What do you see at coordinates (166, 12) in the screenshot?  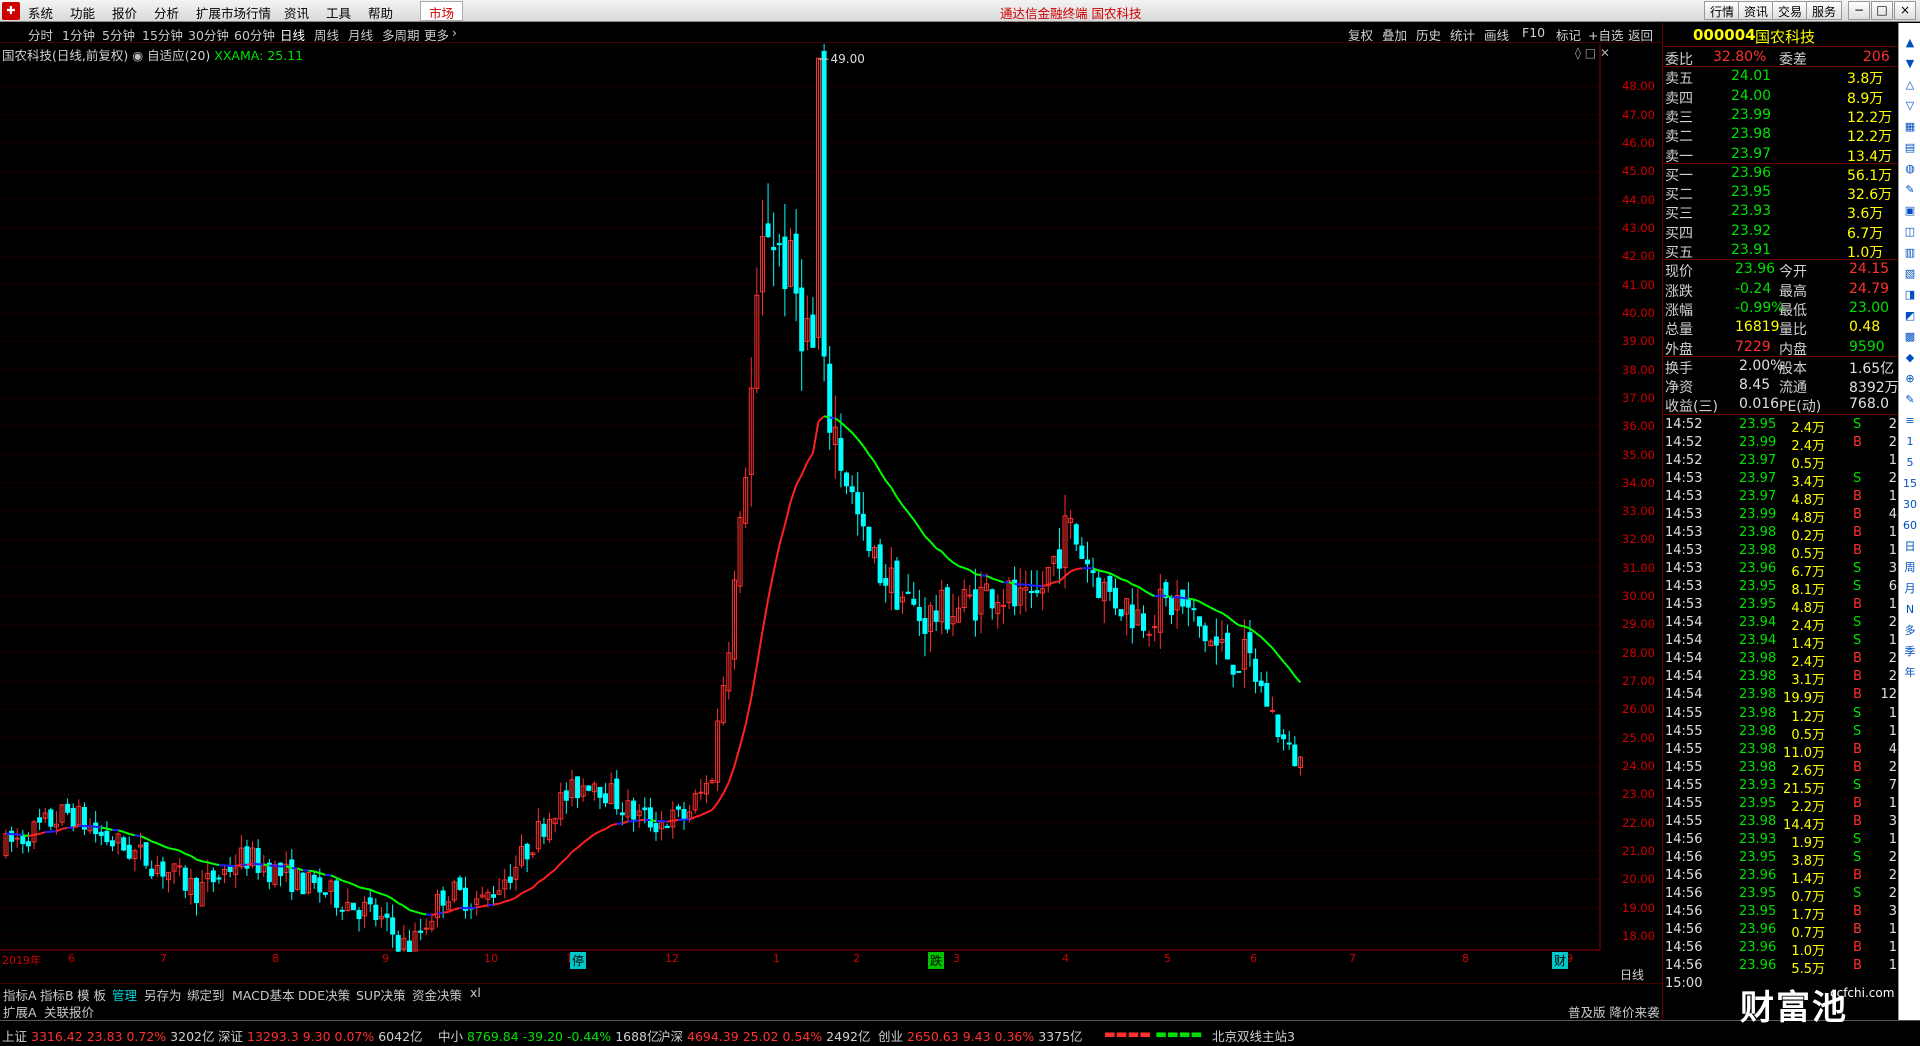 I see `menu-analysis: 分析` at bounding box center [166, 12].